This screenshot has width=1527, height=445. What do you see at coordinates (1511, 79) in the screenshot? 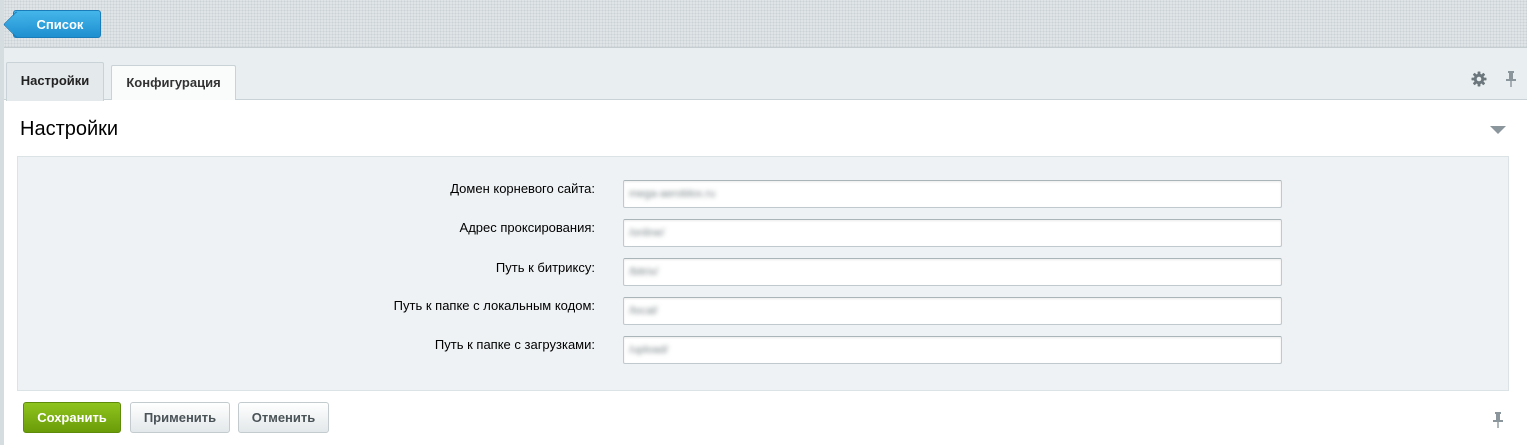
I see `pin-icon` at bounding box center [1511, 79].